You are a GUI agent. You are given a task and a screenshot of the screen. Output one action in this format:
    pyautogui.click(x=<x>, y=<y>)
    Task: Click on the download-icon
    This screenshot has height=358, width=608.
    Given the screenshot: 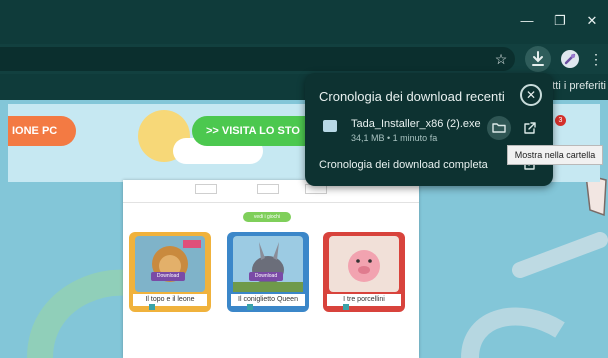 What is the action you would take?
    pyautogui.click(x=538, y=58)
    